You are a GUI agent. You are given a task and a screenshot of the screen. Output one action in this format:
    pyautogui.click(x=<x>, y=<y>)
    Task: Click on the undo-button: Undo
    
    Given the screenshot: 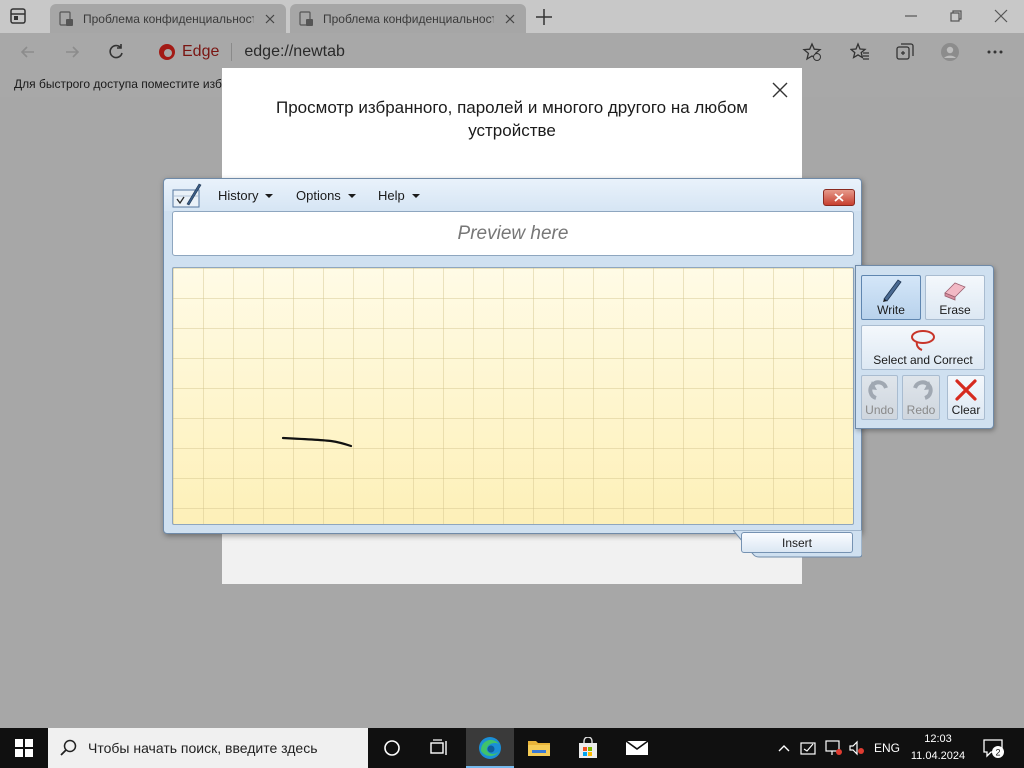 What is the action you would take?
    pyautogui.click(x=879, y=397)
    